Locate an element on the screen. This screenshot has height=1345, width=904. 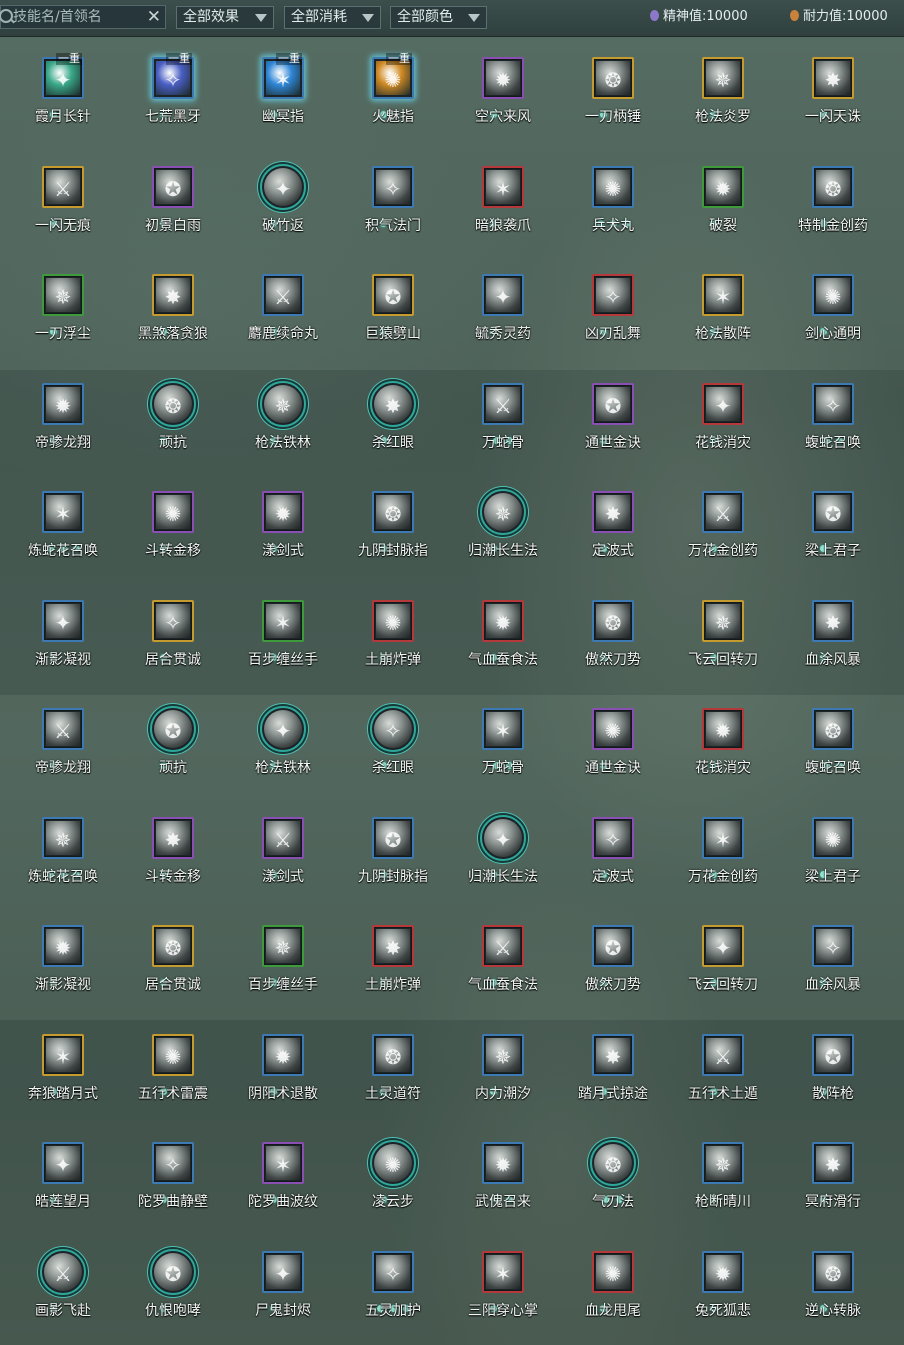
skill-item: ⚔ 漾剑式 is located at coordinates (283, 851).